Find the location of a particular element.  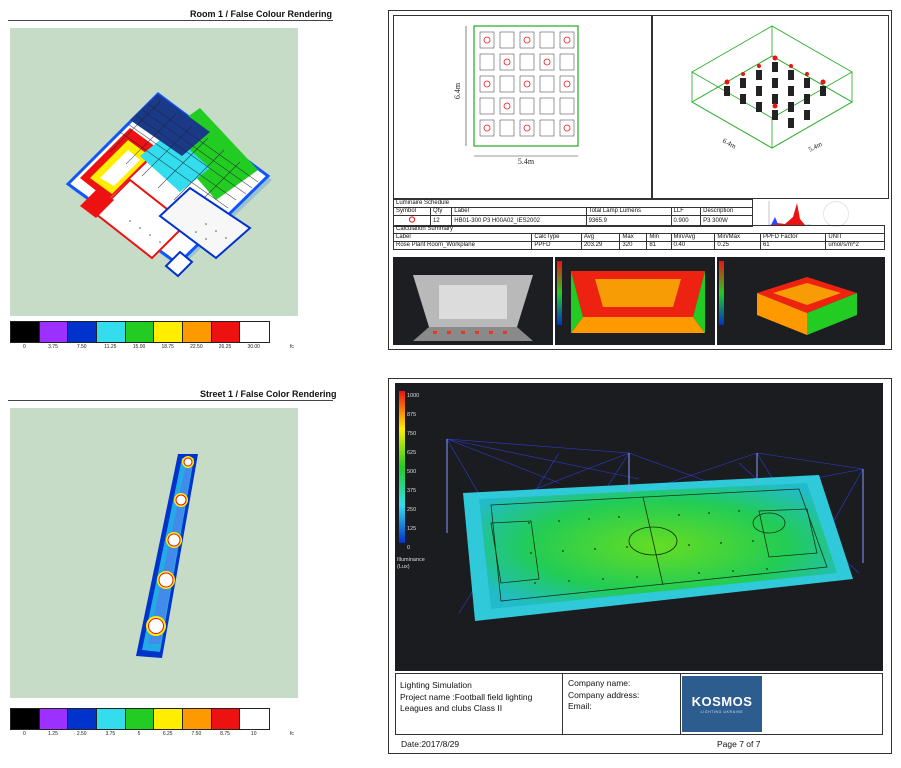

calculation-summary-title: Calculation Summary is located at coordinates (639, 229).